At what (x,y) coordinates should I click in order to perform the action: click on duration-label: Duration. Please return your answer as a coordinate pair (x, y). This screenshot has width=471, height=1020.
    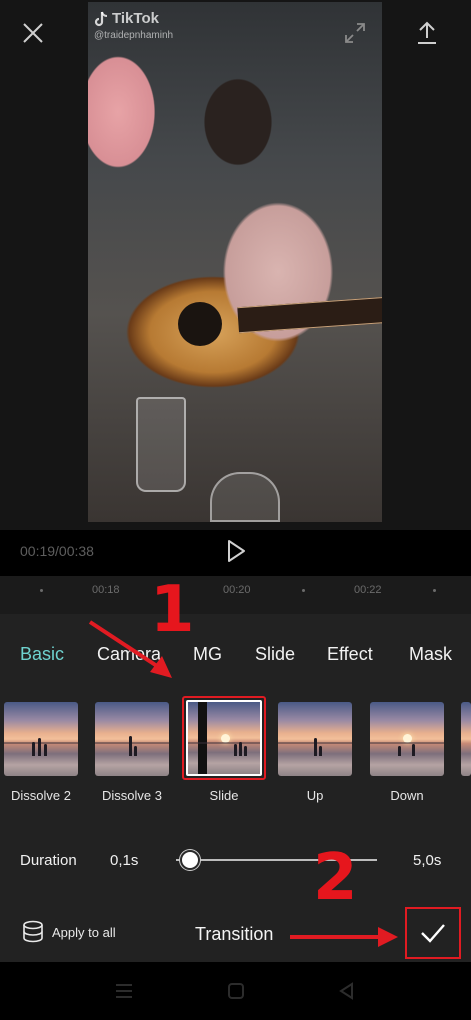
    Looking at the image, I should click on (48, 860).